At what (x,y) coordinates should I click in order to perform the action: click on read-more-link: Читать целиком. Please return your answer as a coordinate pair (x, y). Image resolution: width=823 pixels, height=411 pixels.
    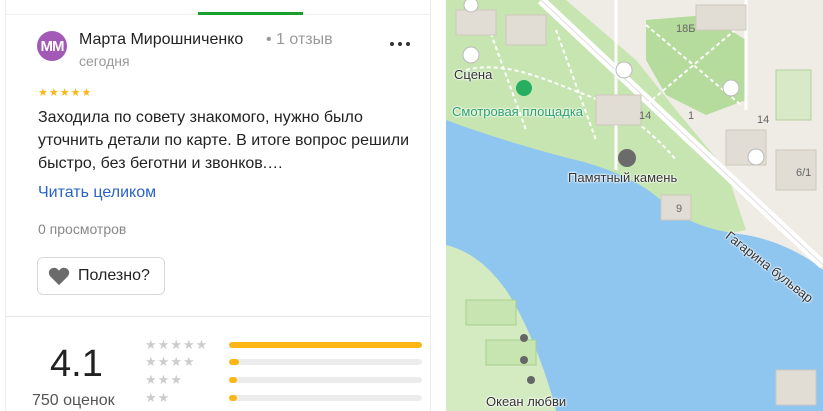
    Looking at the image, I should click on (97, 193).